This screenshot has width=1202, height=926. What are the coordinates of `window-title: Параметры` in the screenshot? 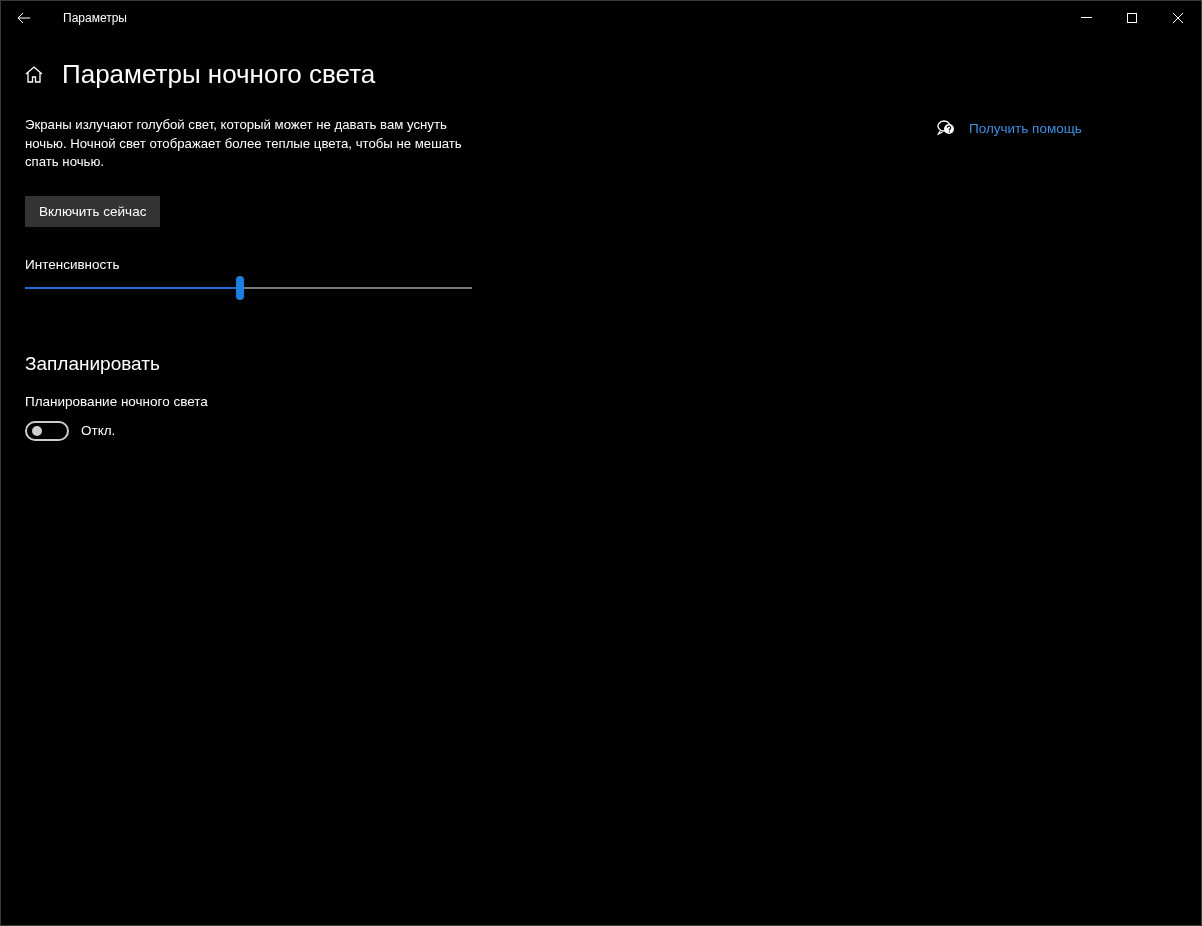 It's located at (95, 17).